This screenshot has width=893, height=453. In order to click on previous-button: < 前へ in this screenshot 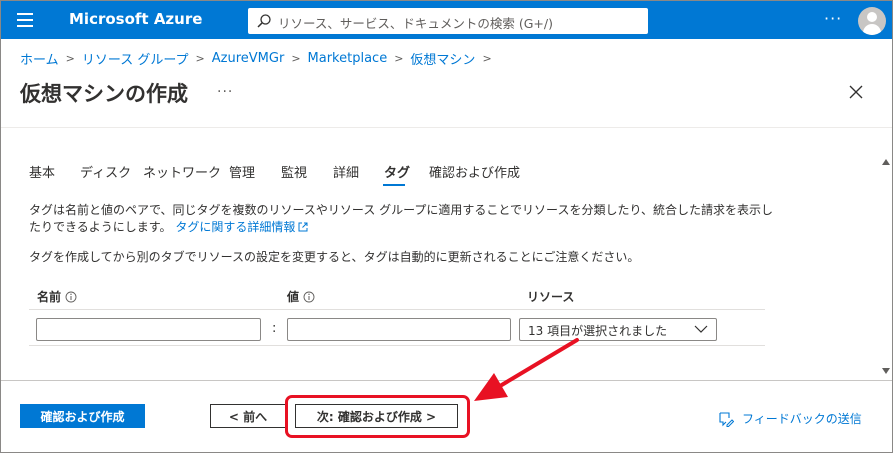, I will do `click(248, 416)`.